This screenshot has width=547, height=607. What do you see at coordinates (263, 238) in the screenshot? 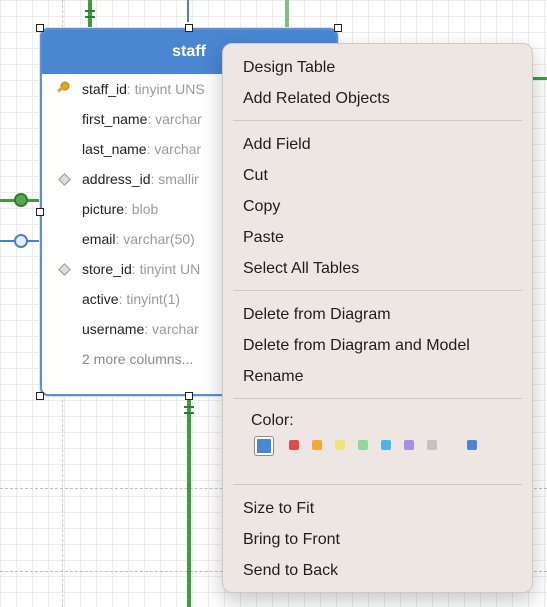
I see `menu-item-paste: Paste` at bounding box center [263, 238].